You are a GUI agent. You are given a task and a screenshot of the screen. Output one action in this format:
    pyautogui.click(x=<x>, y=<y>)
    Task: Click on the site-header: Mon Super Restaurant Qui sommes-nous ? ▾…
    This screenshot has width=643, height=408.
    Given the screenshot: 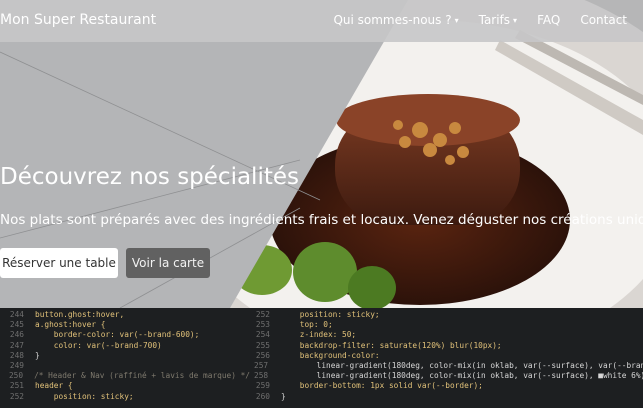 What is the action you would take?
    pyautogui.click(x=321, y=21)
    